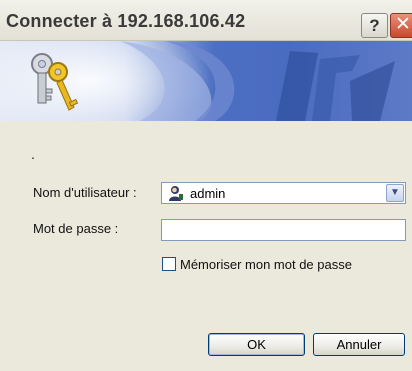  What do you see at coordinates (176, 195) in the screenshot?
I see `user-icon` at bounding box center [176, 195].